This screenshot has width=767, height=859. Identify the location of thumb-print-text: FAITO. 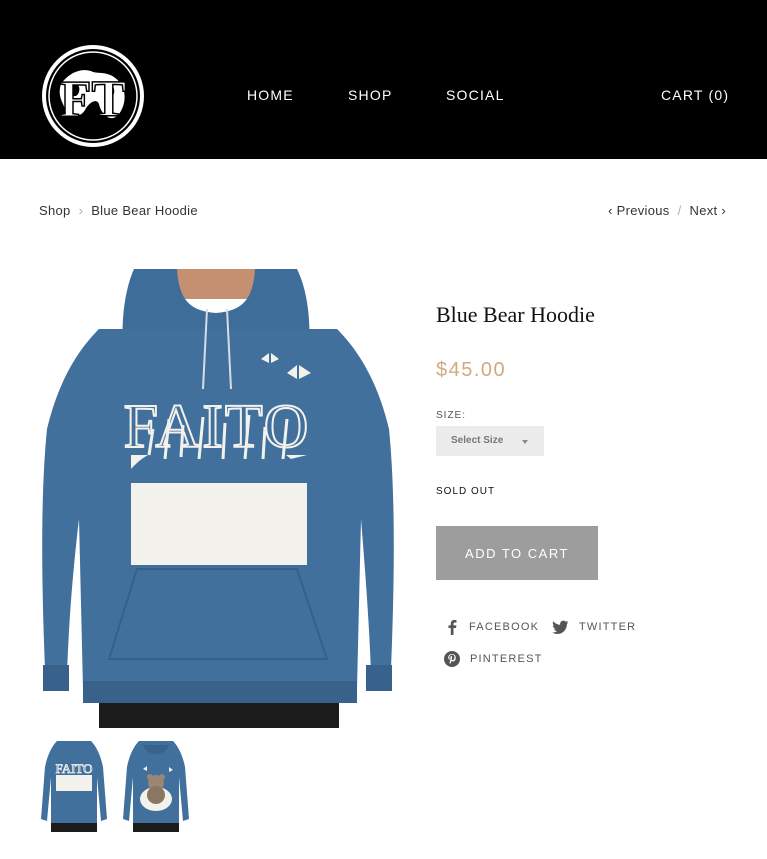
(73, 768).